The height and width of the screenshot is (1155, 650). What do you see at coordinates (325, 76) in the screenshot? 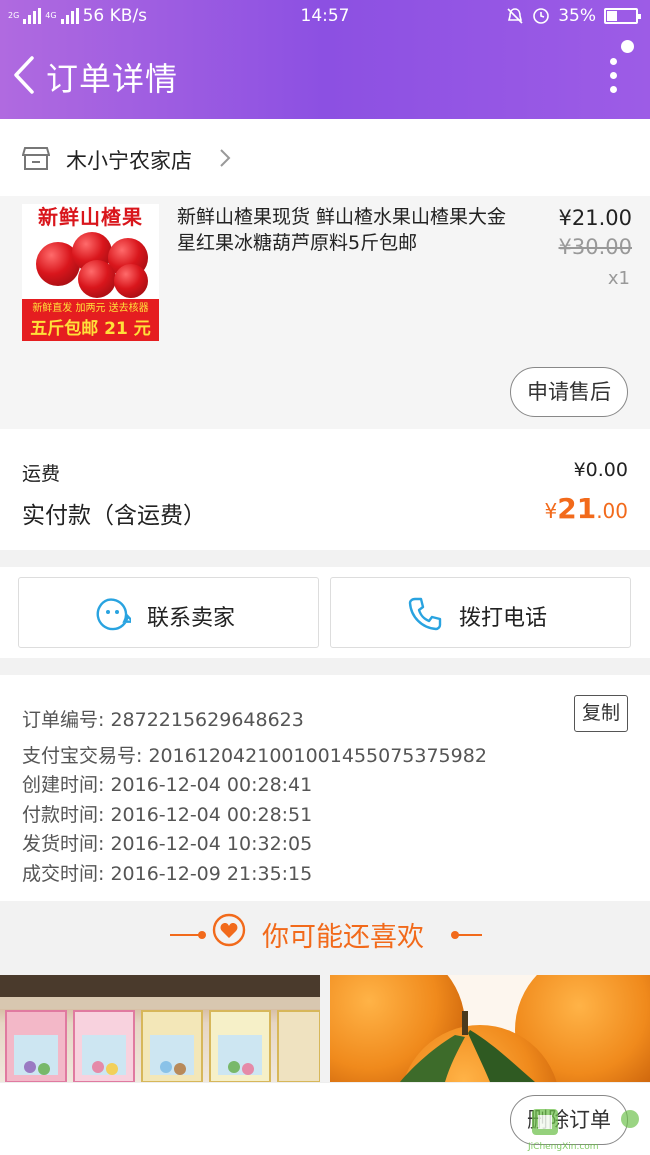
I see `header: 订单详情` at bounding box center [325, 76].